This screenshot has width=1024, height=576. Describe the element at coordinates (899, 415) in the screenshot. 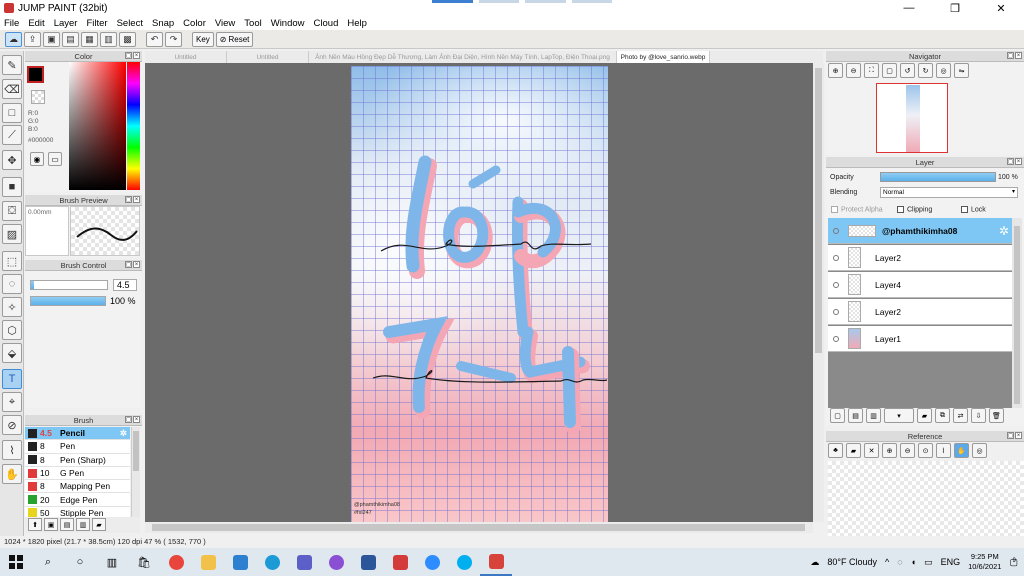

I see `layer-type-dropdown: ▾` at that location.